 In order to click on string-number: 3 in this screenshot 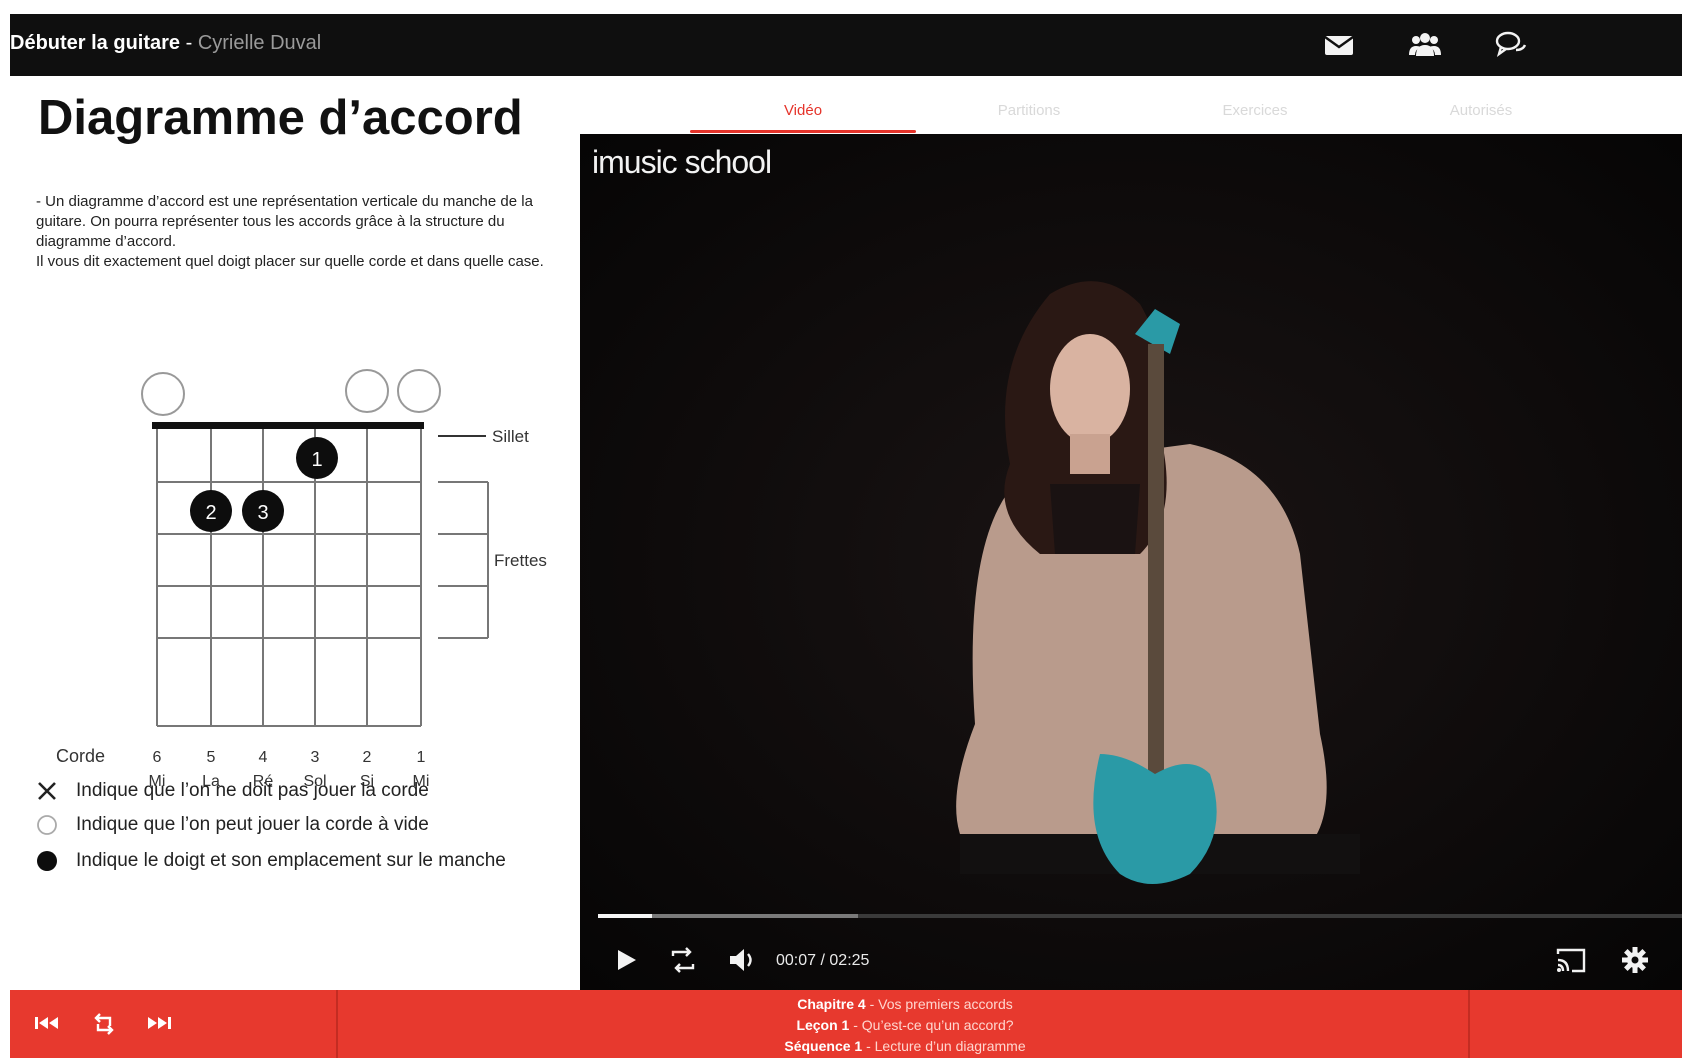, I will do `click(315, 757)`.